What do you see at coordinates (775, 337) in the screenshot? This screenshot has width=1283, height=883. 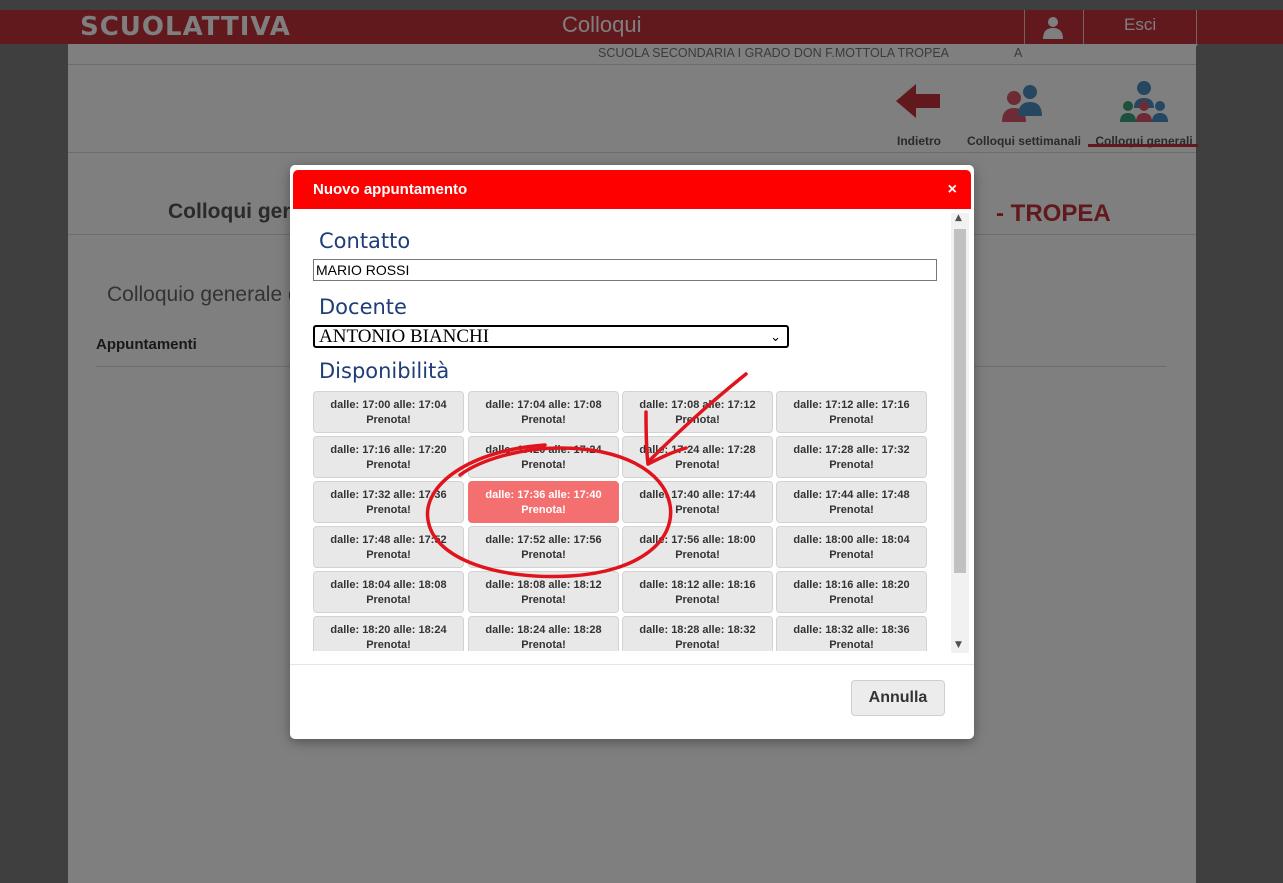 I see `chevron-down-icon: ⌄` at bounding box center [775, 337].